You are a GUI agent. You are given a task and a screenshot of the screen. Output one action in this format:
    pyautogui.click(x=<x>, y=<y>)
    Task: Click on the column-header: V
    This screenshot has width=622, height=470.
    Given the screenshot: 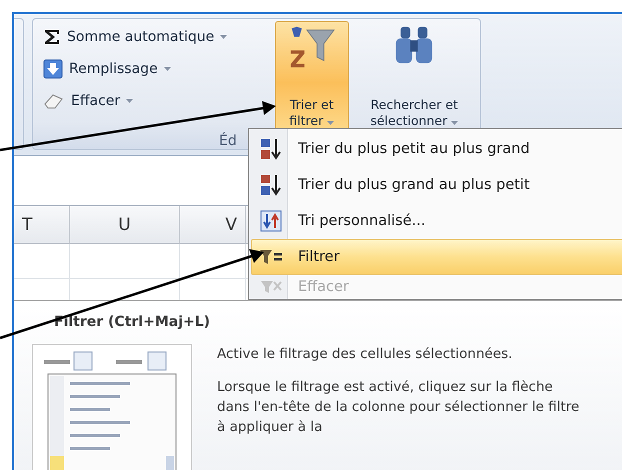 What is the action you would take?
    pyautogui.click(x=213, y=224)
    